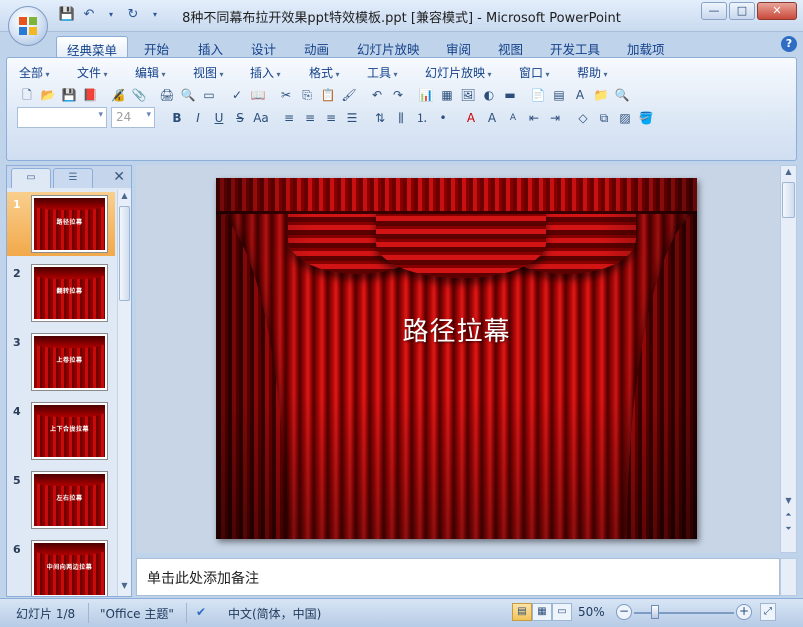 This screenshot has width=803, height=627. Describe the element at coordinates (655, 612) in the screenshot. I see `zoom-slider-handle` at that location.